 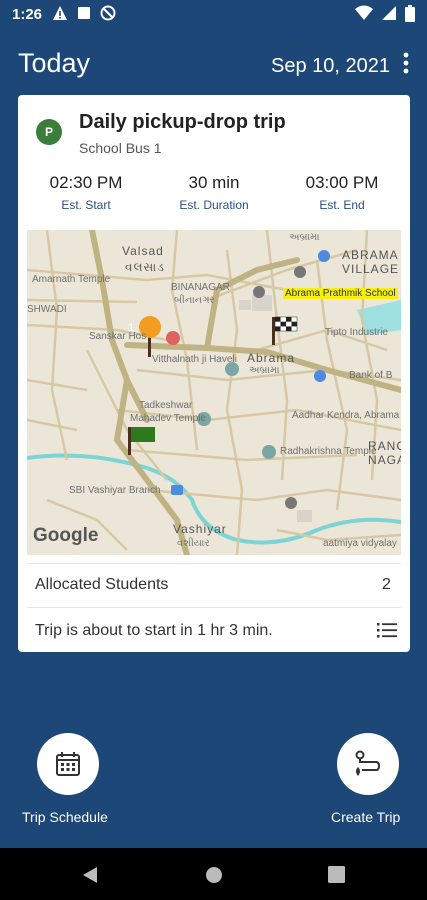 What do you see at coordinates (200, 287) in the screenshot?
I see `map-label-binanagar: BINANAGAR` at bounding box center [200, 287].